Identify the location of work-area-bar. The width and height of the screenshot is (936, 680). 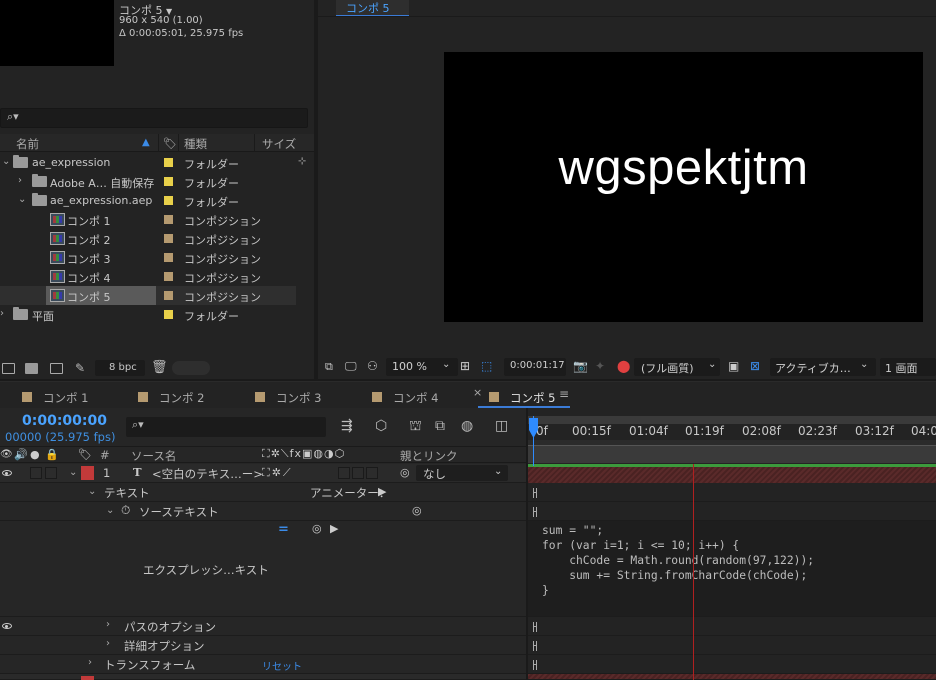
(732, 420).